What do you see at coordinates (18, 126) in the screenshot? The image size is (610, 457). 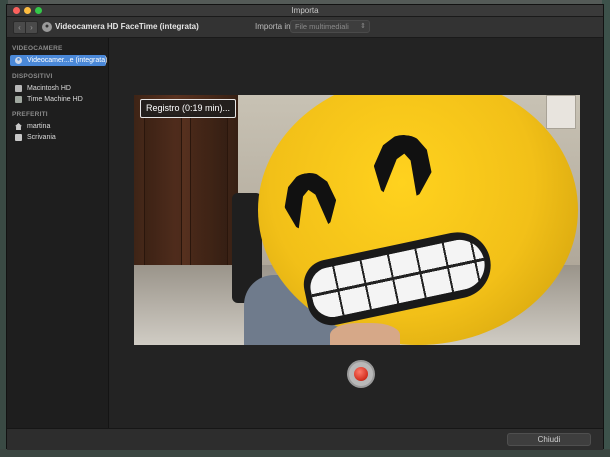 I see `home-icon` at bounding box center [18, 126].